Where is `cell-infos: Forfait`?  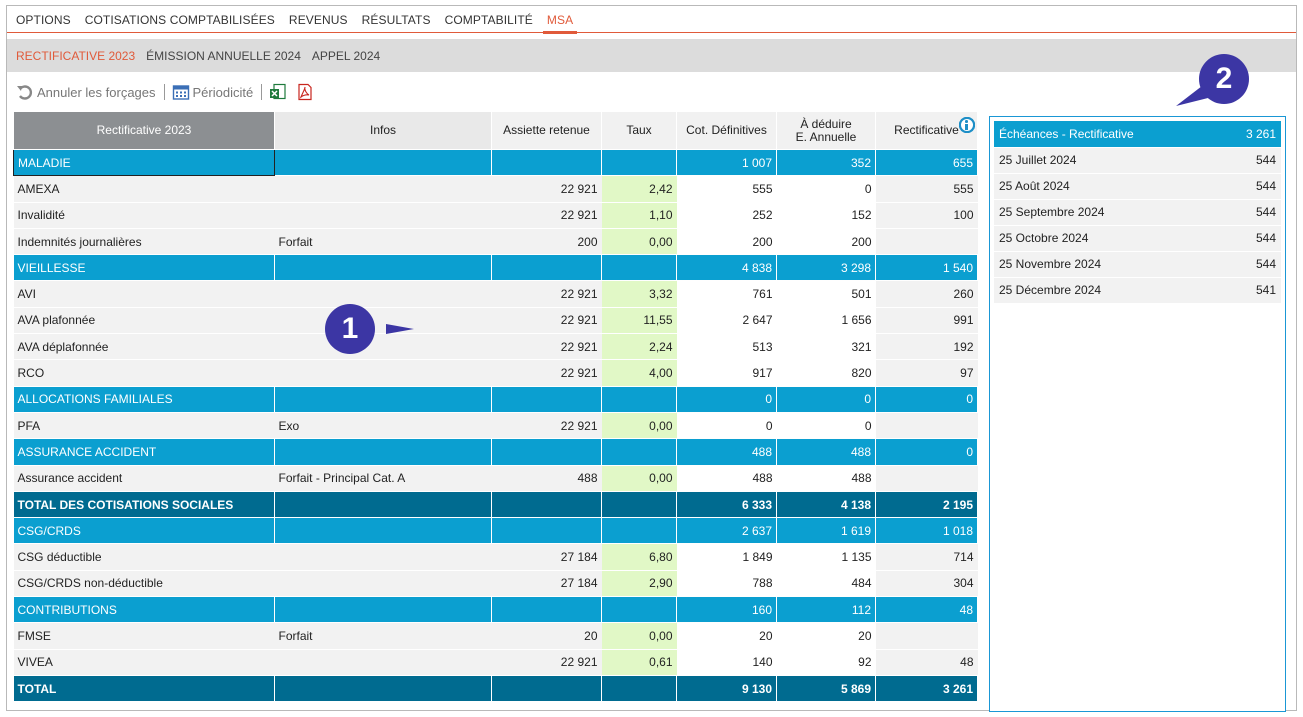 cell-infos: Forfait is located at coordinates (383, 242).